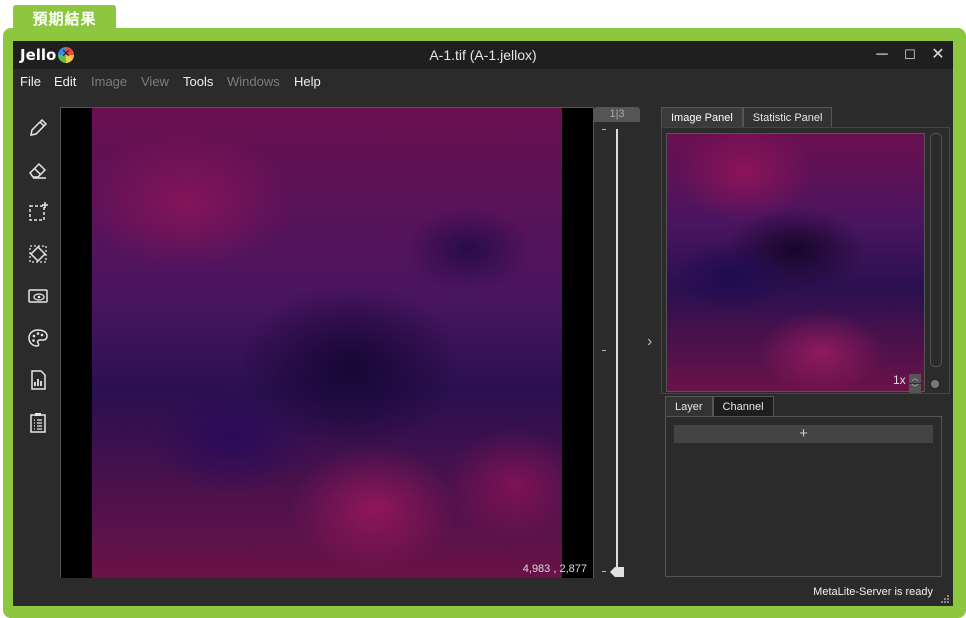 The width and height of the screenshot is (966, 618). I want to click on close-button: ✕, so click(938, 55).